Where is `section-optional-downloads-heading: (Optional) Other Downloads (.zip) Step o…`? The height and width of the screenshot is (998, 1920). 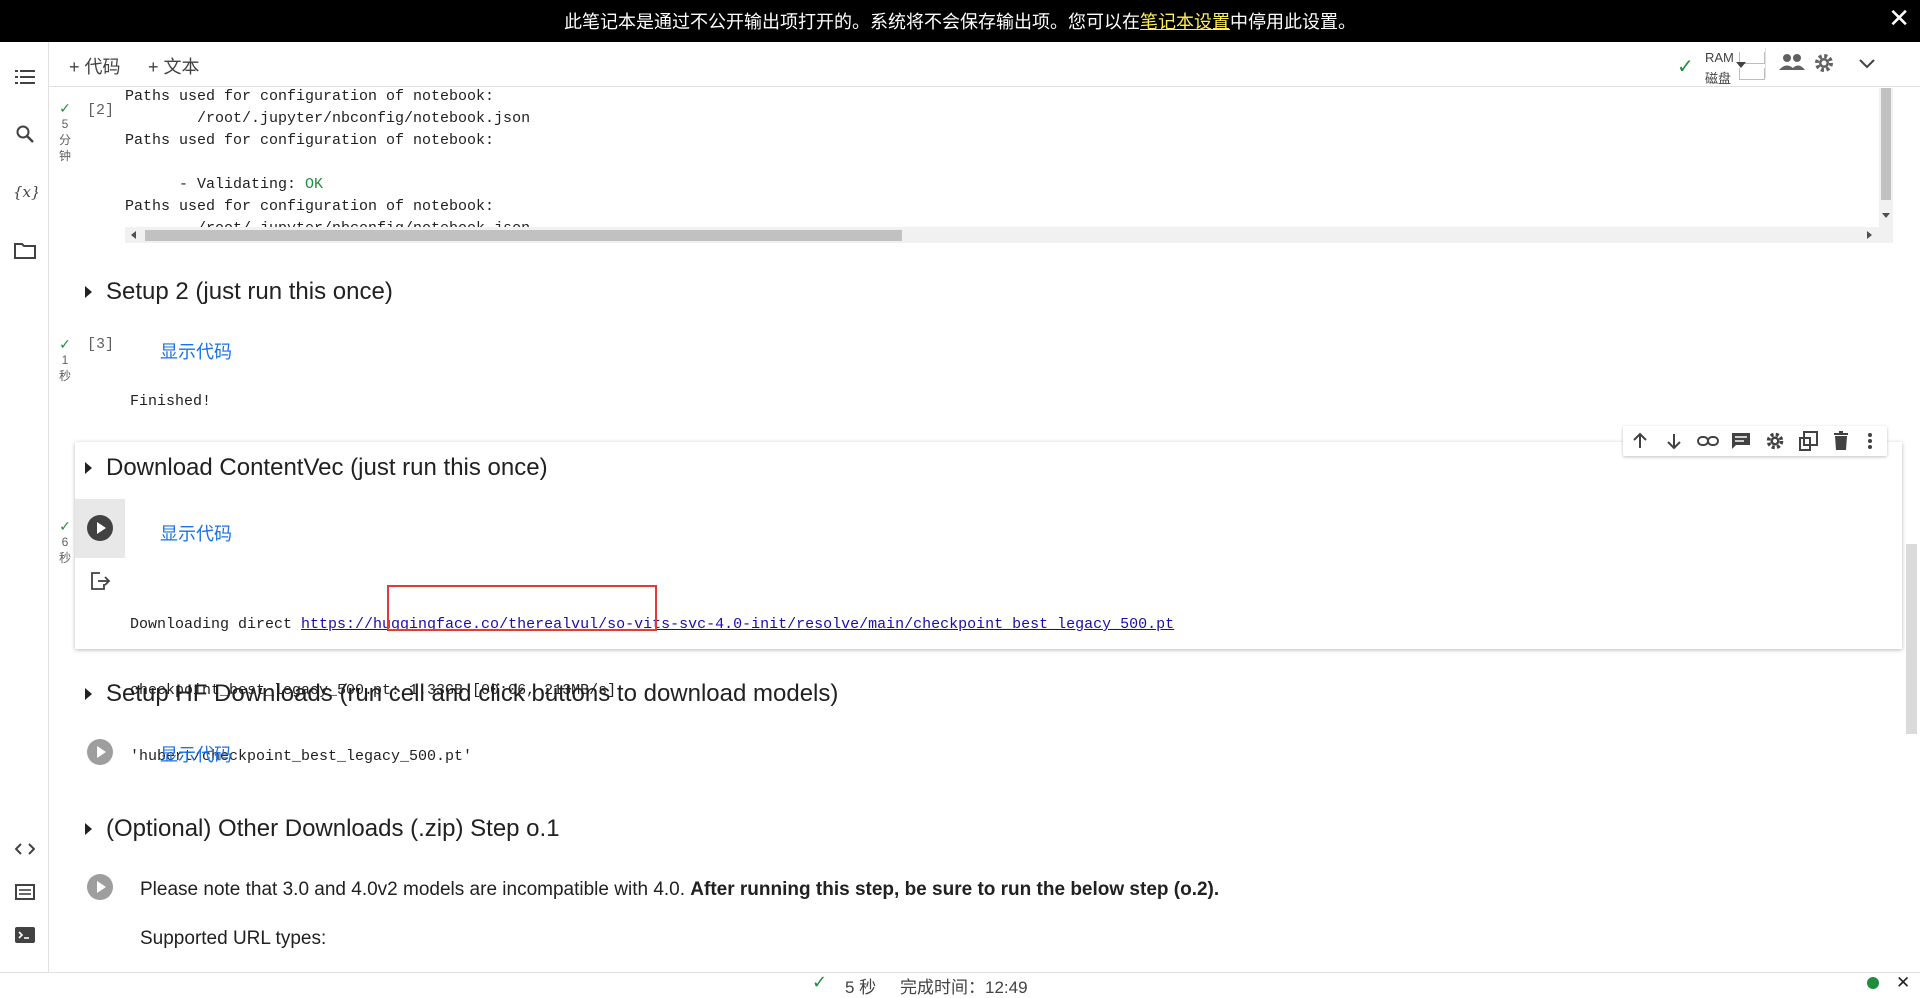
section-optional-downloads-heading: (Optional) Other Downloads (.zip) Step o… is located at coordinates (322, 829).